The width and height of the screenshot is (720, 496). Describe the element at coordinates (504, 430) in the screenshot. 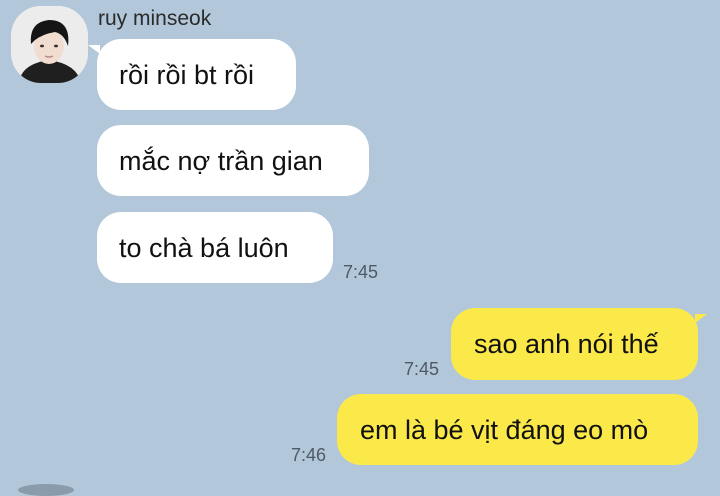

I see `message-text: em là bé vịt đáng eo mò` at that location.